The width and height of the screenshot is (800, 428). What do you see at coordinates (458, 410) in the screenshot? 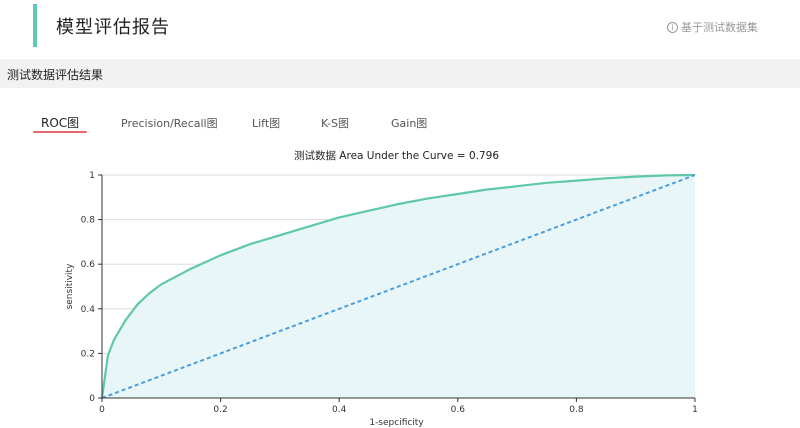
I see `x-tick-label: 0.6` at bounding box center [458, 410].